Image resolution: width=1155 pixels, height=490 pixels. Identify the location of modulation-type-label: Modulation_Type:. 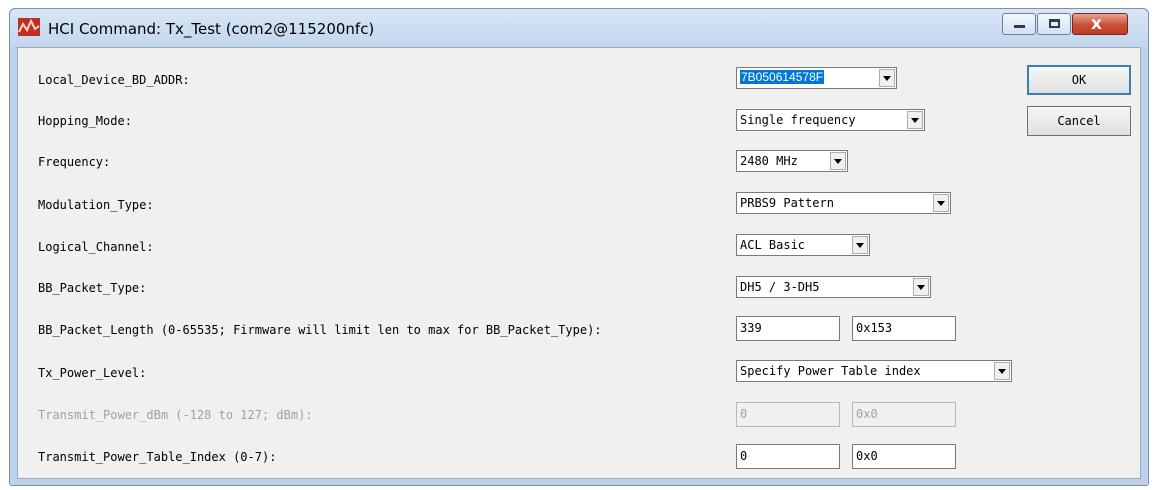
(96, 205).